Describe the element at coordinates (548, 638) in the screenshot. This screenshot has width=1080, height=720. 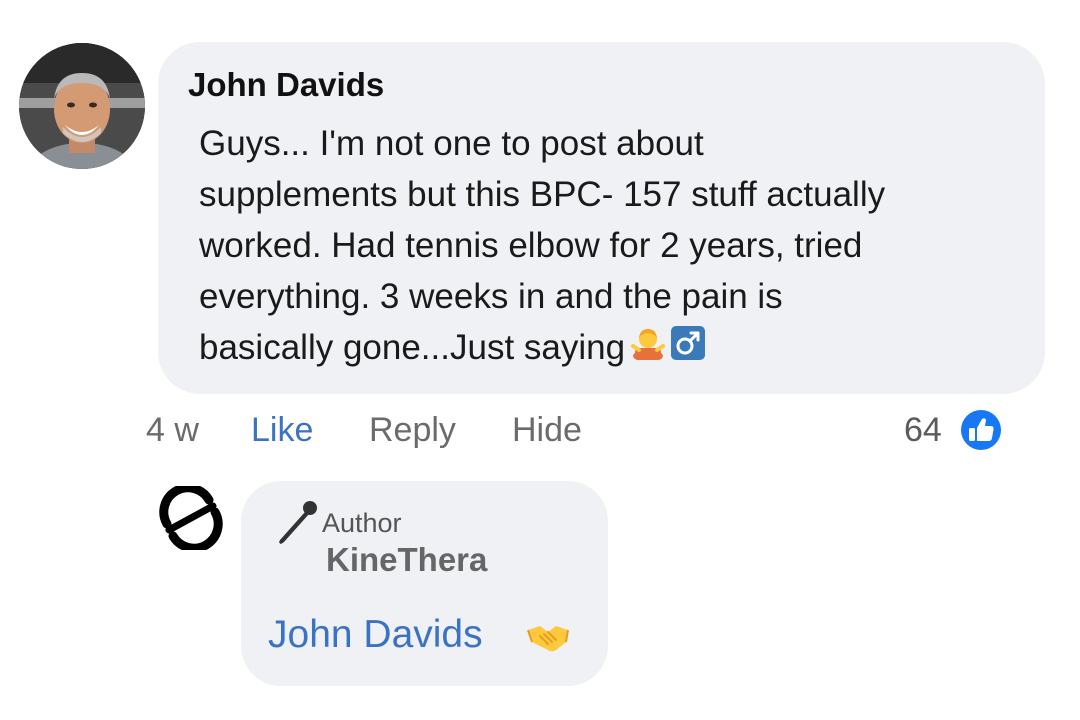
I see `handshake-emoji-icon` at that location.